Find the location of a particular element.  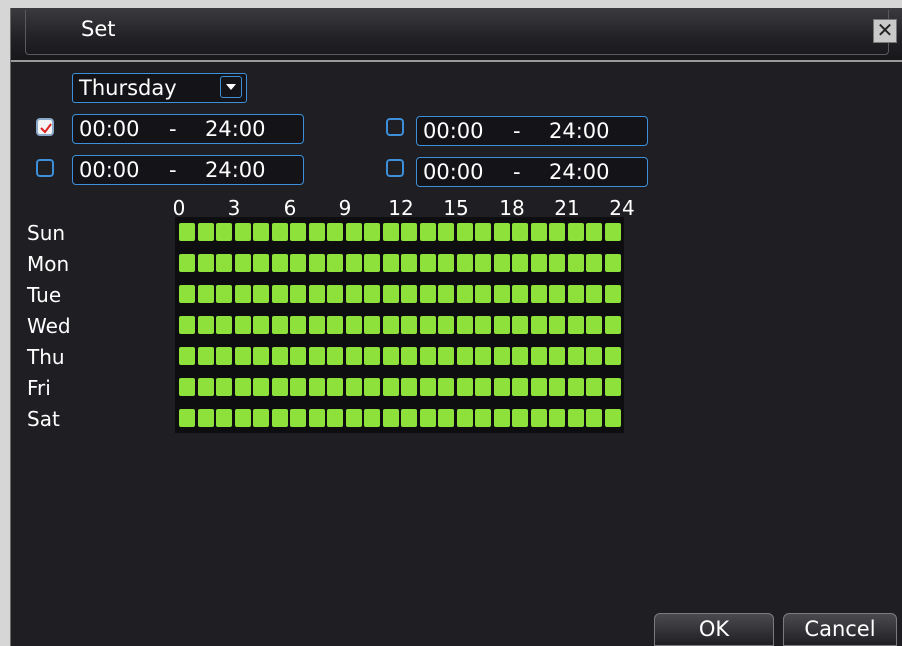

period-3-checkbox is located at coordinates (395, 127).